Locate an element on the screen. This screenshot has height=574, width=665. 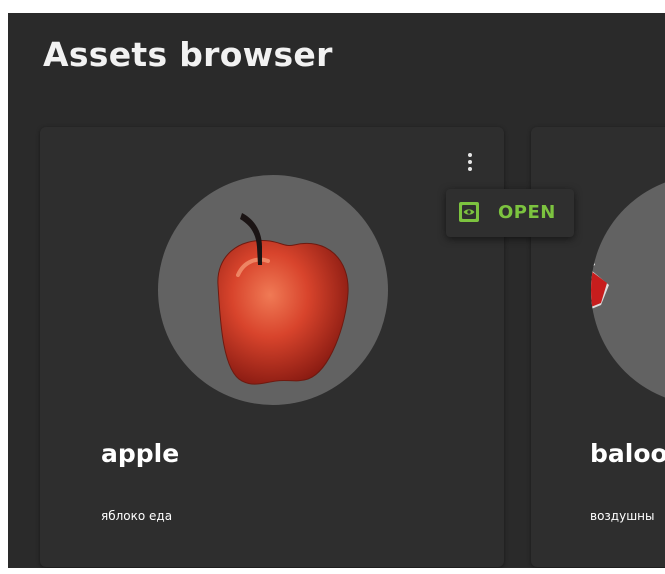
balloon-image is located at coordinates (600, 282).